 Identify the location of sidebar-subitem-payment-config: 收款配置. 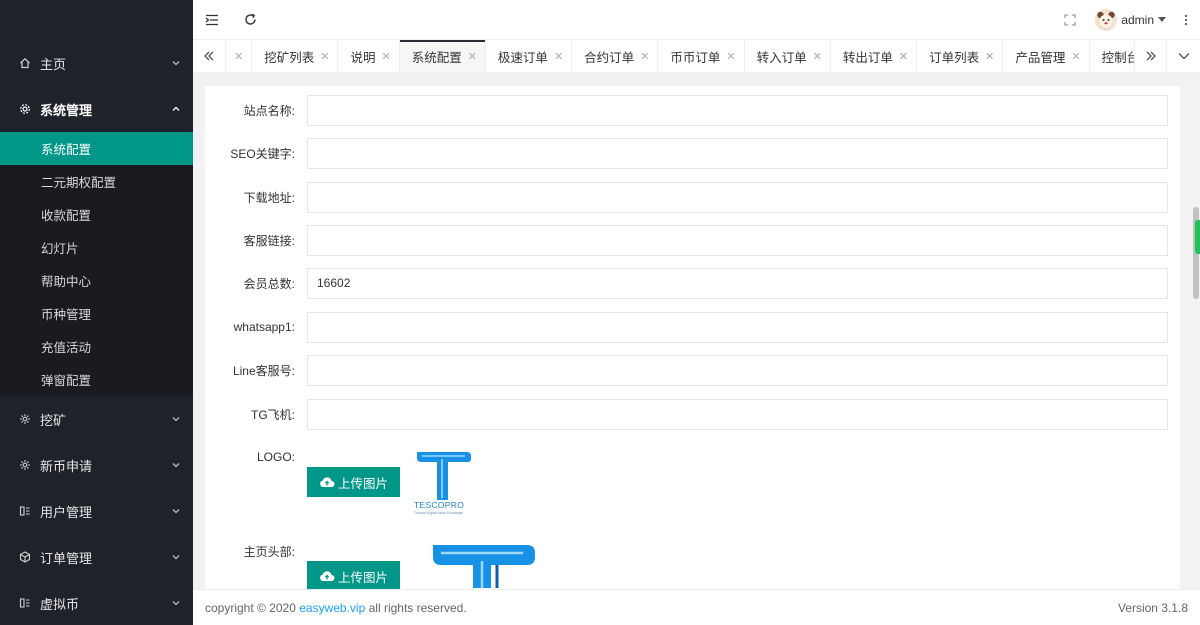
(96, 214).